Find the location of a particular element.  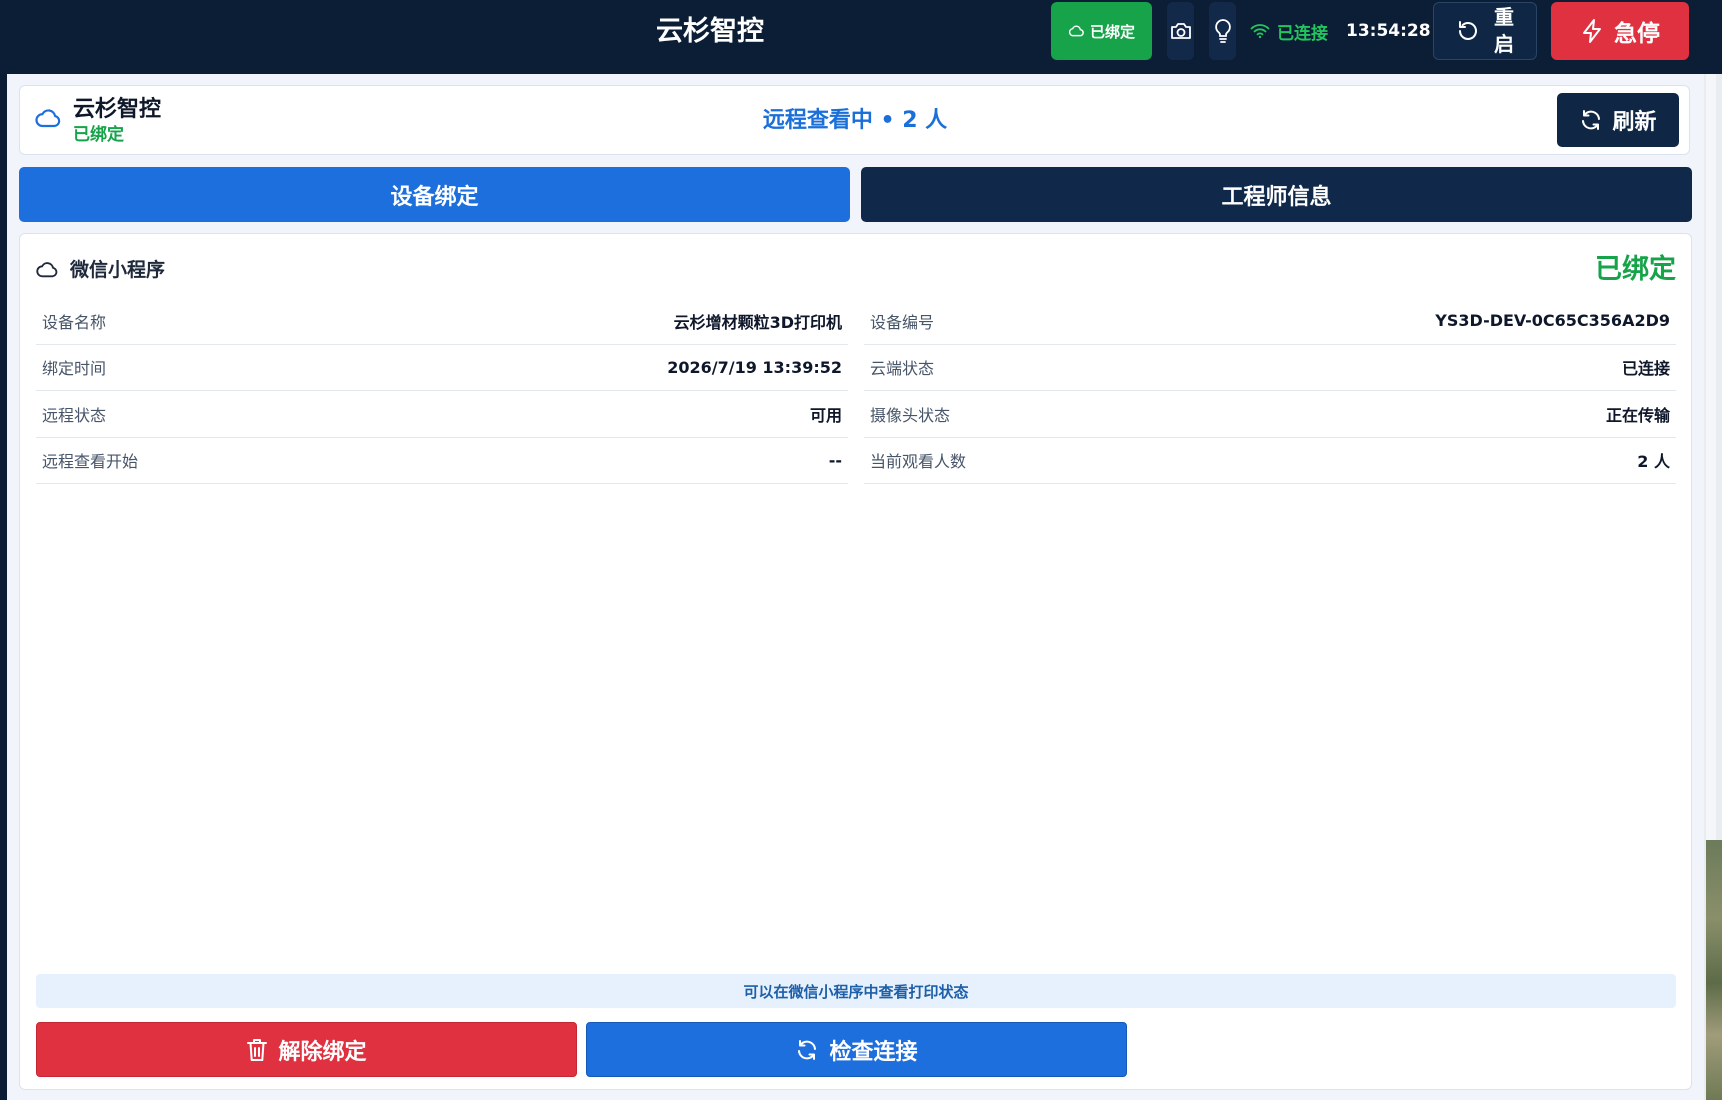

device-name: 云杉智控 is located at coordinates (117, 109).